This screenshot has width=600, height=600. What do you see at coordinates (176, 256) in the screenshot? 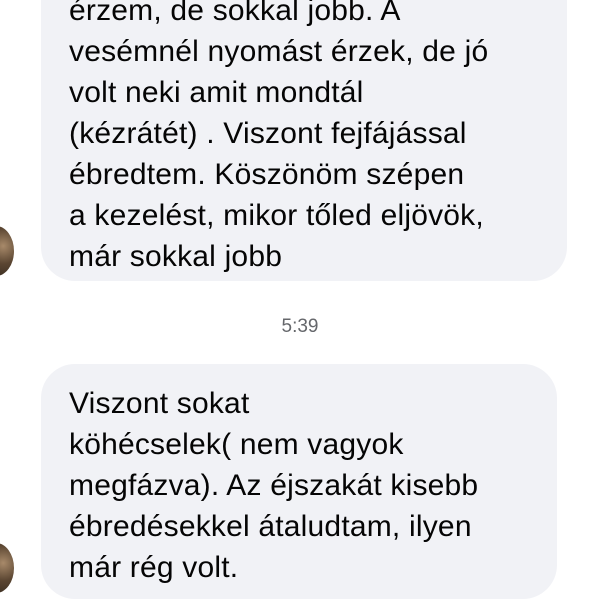
I see `message-text: már sokkal jobb` at bounding box center [176, 256].